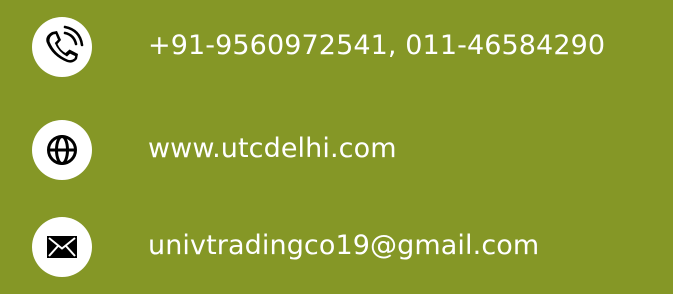 The width and height of the screenshot is (673, 294). What do you see at coordinates (62, 247) in the screenshot?
I see `envelope-icon` at bounding box center [62, 247].